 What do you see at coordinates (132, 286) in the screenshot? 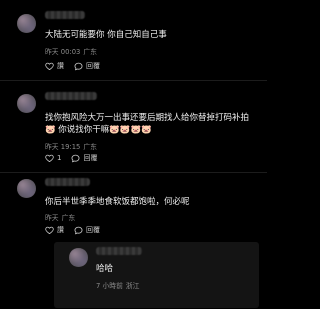
I see `reply-location: 浙江` at bounding box center [132, 286].